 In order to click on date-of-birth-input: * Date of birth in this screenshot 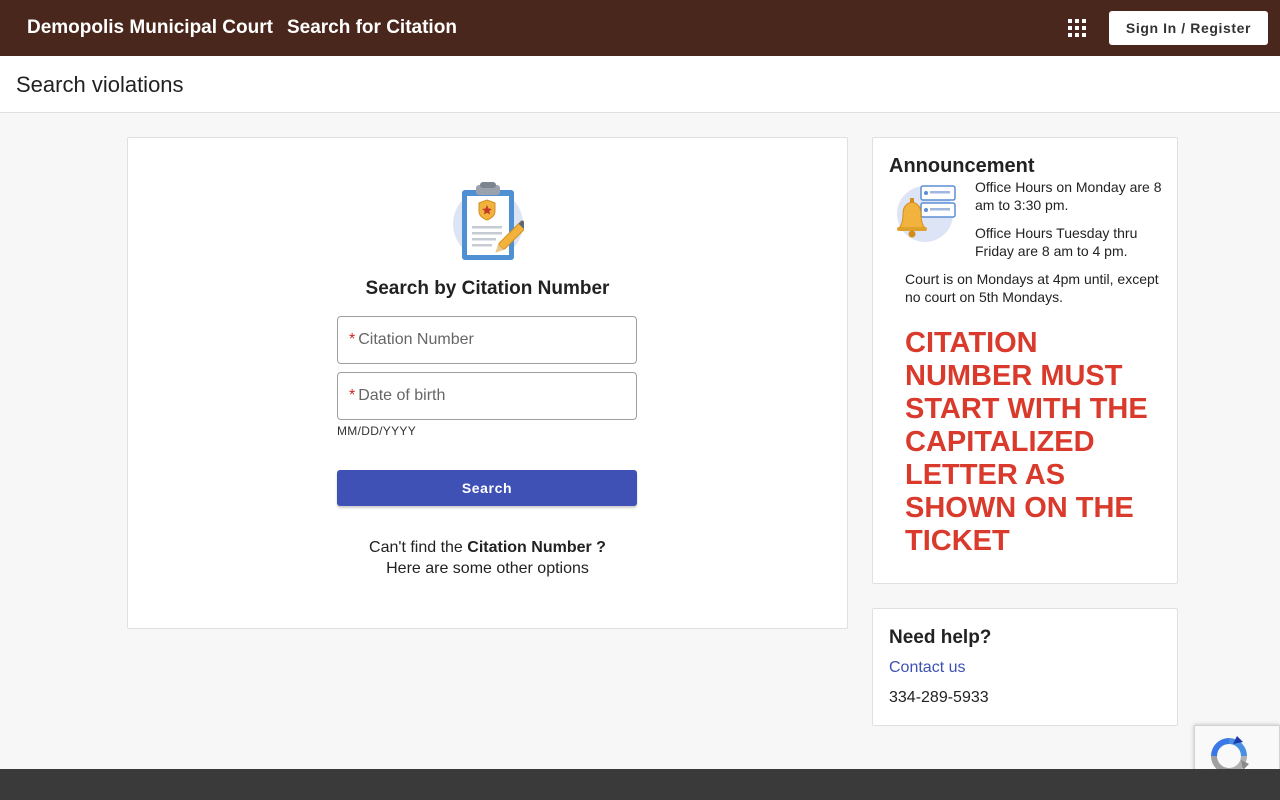, I will do `click(487, 396)`.